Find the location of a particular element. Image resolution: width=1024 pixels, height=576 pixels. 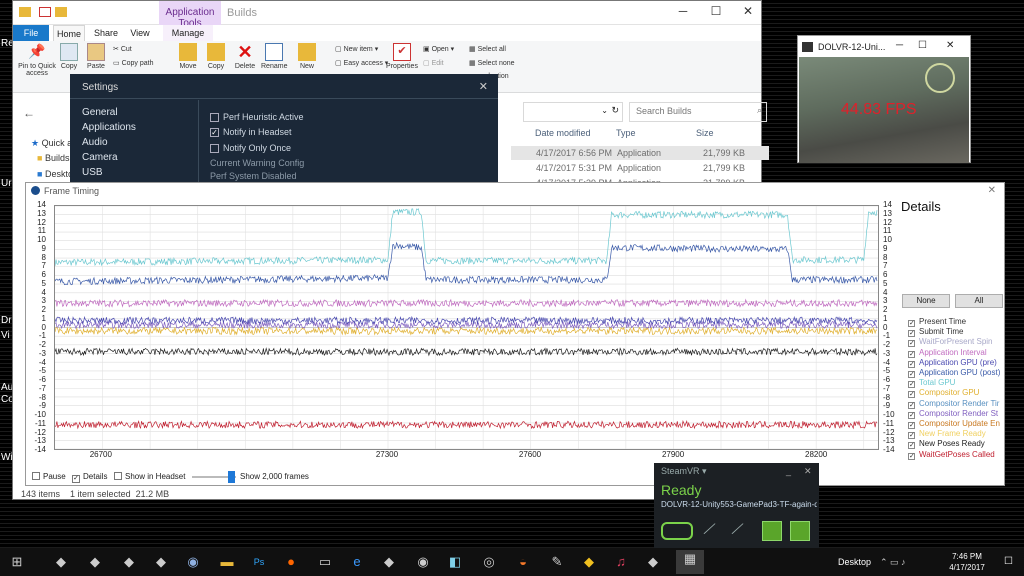

settings-nav-general: General is located at coordinates (100, 112).